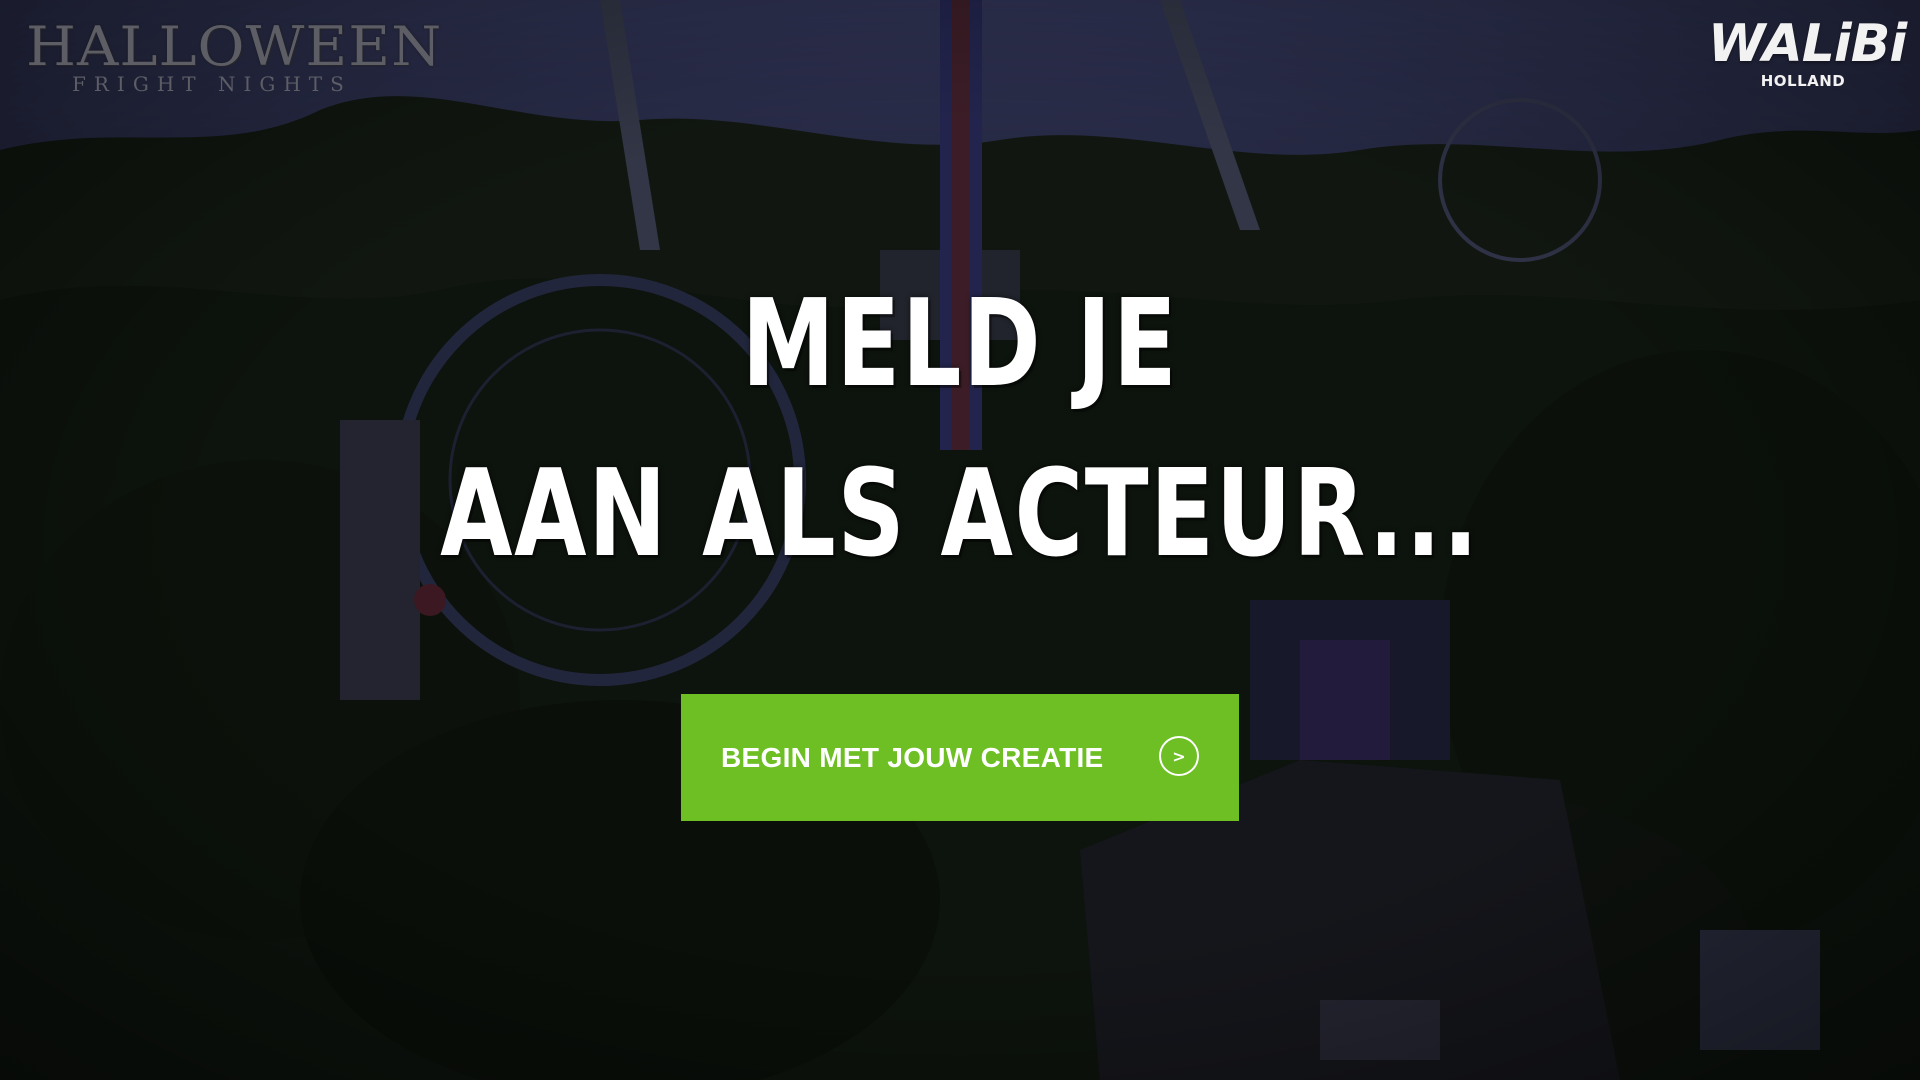 Image resolution: width=1920 pixels, height=1080 pixels. What do you see at coordinates (212, 84) in the screenshot?
I see `halloween-logo-subtitle: FRIGHT NIGHTS` at bounding box center [212, 84].